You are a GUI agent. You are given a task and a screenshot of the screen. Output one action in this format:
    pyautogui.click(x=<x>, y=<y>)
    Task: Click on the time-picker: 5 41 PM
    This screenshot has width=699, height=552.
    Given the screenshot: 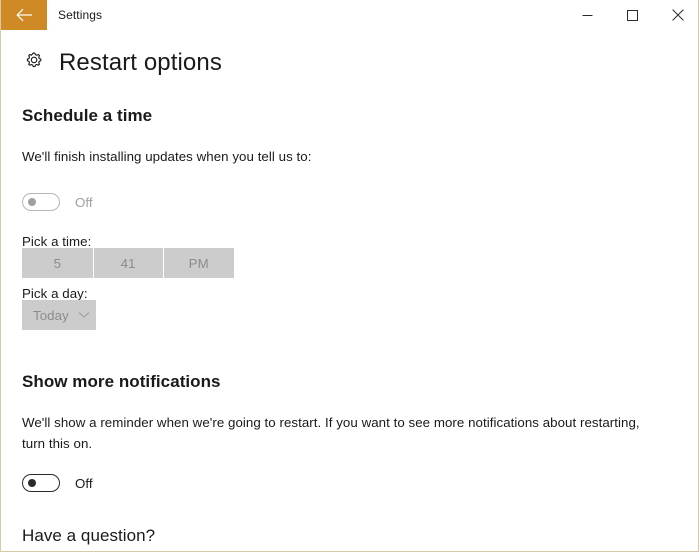 What is the action you would take?
    pyautogui.click(x=128, y=263)
    